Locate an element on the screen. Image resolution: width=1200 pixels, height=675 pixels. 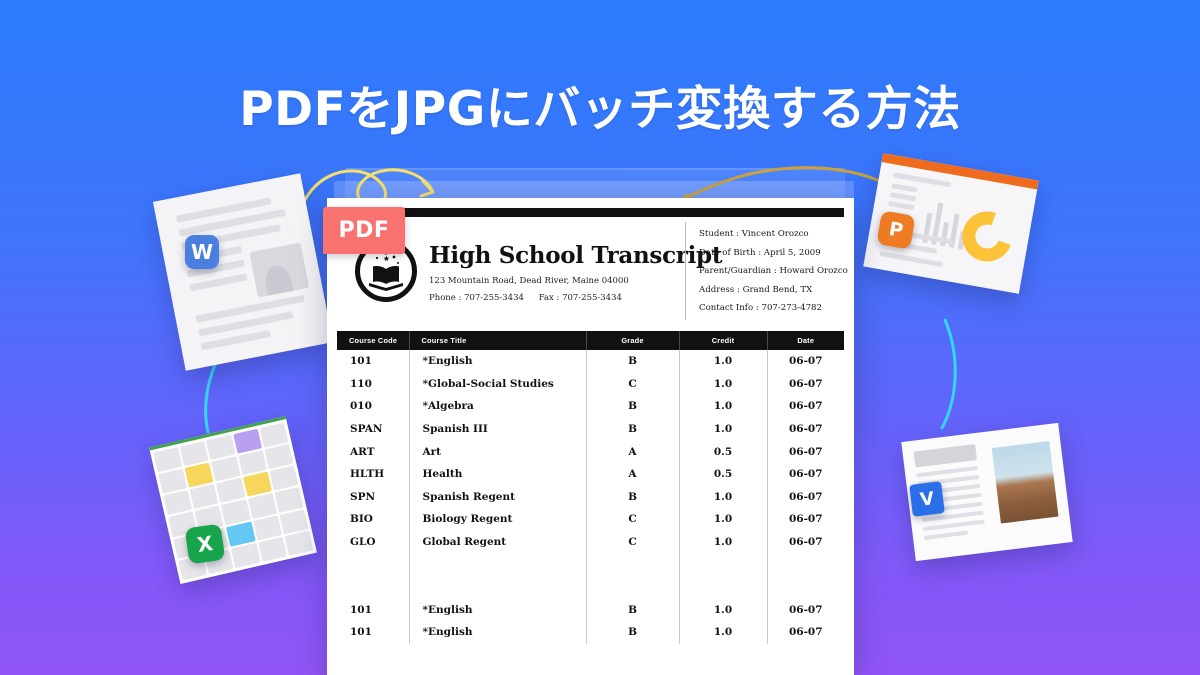
excel-file-card is located at coordinates (233, 500).